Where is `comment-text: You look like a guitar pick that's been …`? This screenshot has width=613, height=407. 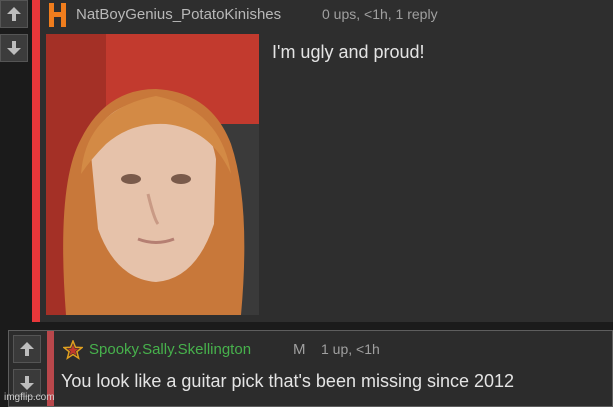
comment-text: You look like a guitar pick that's been … is located at coordinates (288, 381).